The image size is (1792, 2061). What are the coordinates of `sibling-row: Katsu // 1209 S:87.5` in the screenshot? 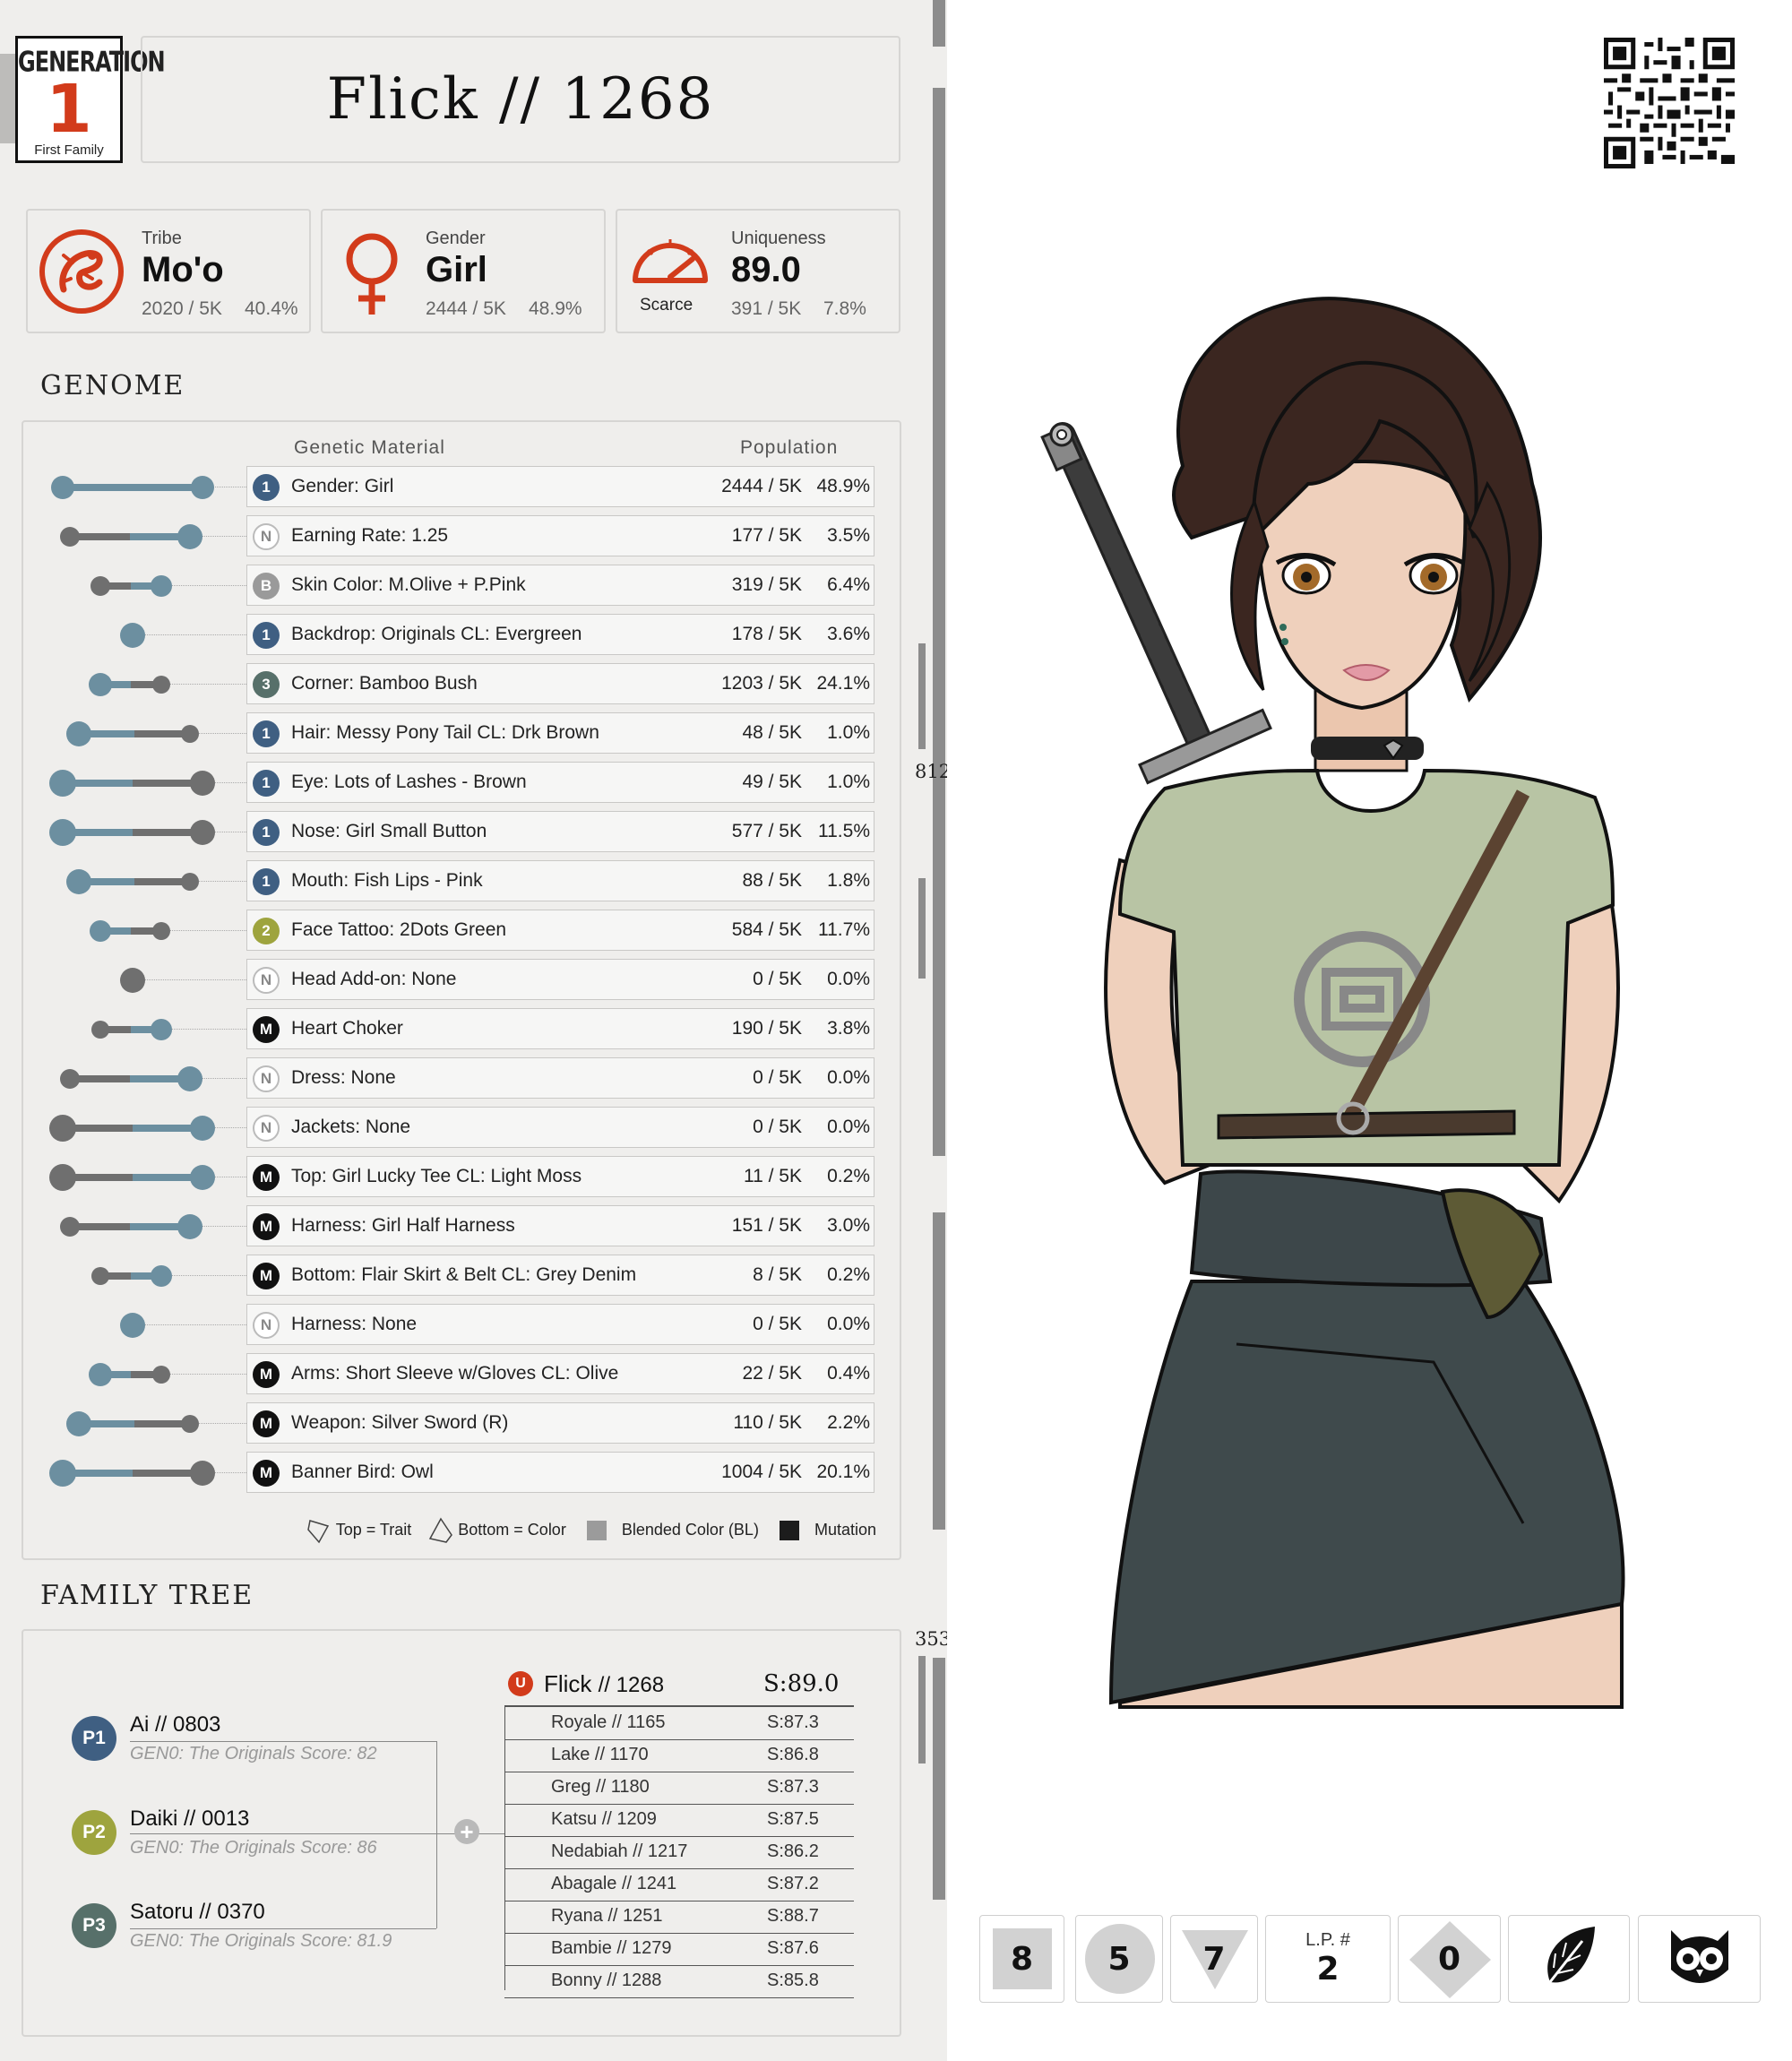 It's located at (679, 1820).